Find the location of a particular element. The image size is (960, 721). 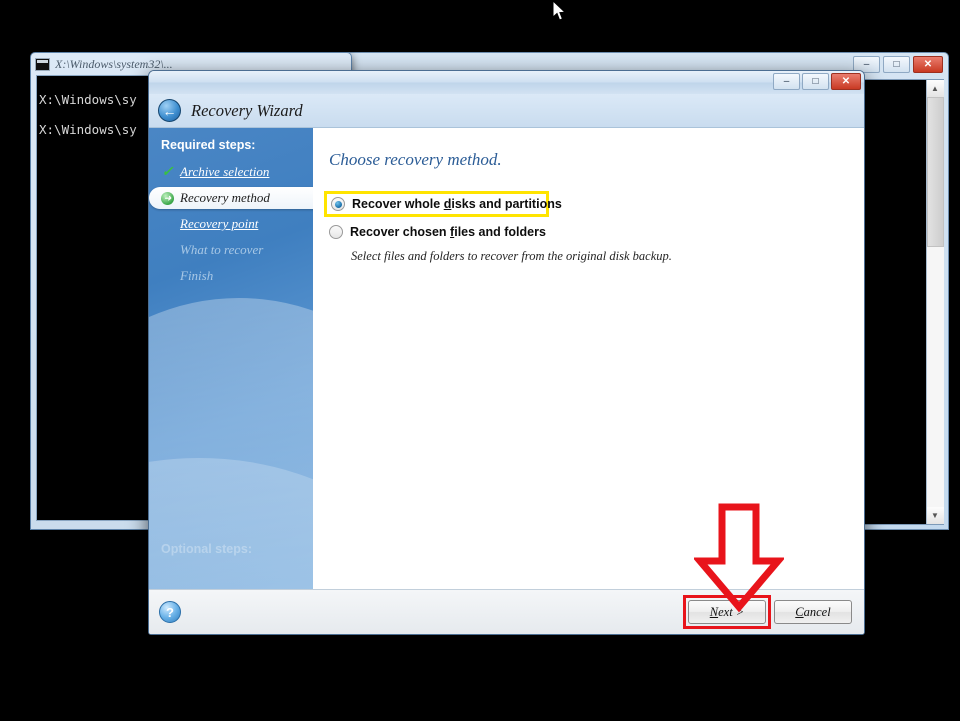

help-icon: ? is located at coordinates (170, 612).